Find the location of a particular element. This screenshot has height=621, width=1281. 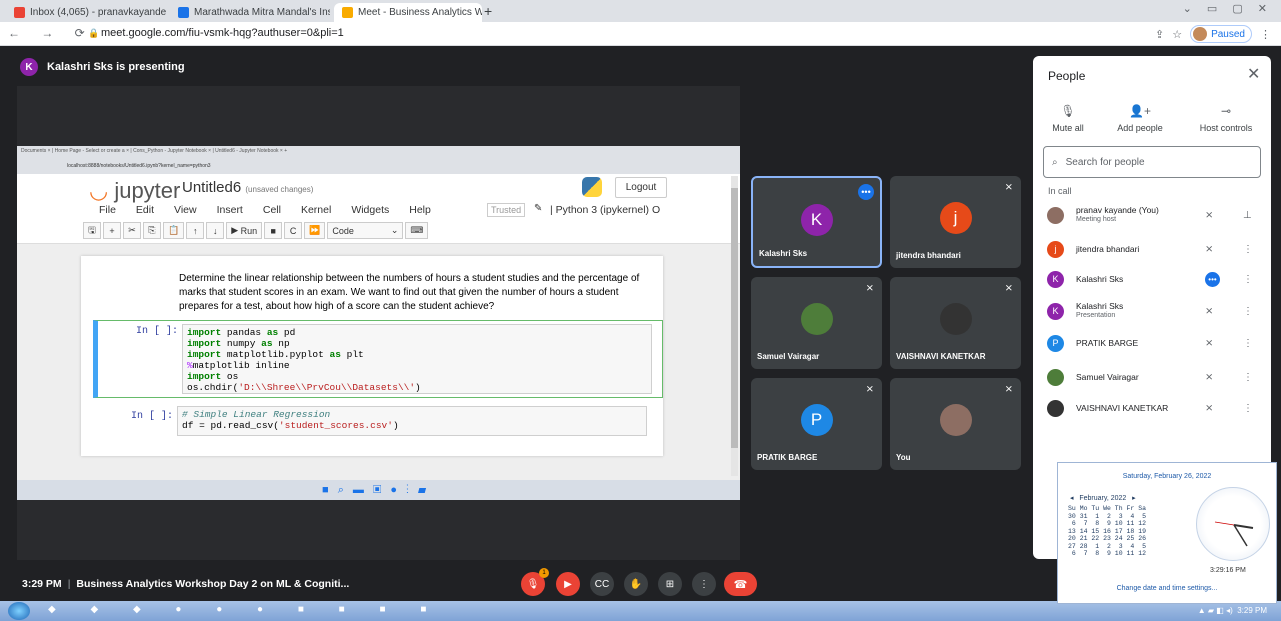

participant-name: You is located at coordinates (903, 457).